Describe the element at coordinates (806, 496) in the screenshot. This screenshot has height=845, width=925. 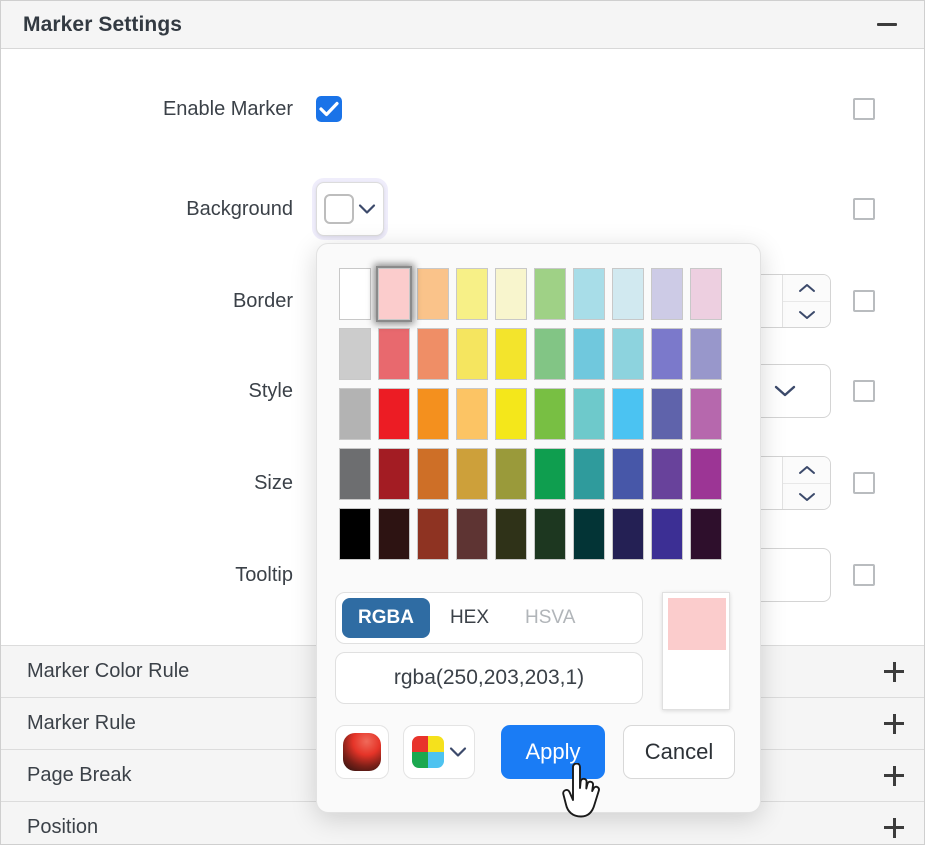
I see `size-spinner-down-button` at that location.